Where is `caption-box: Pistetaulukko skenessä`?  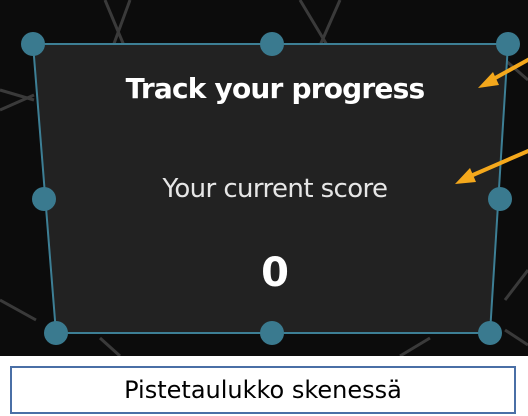
caption-box: Pistetaulukko skenessä is located at coordinates (263, 390).